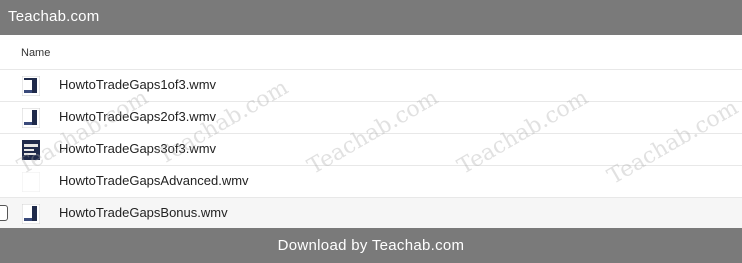 This screenshot has width=742, height=263. What do you see at coordinates (154, 180) in the screenshot?
I see `file-name: HowtoTradeGapsAdvanced.wmv` at bounding box center [154, 180].